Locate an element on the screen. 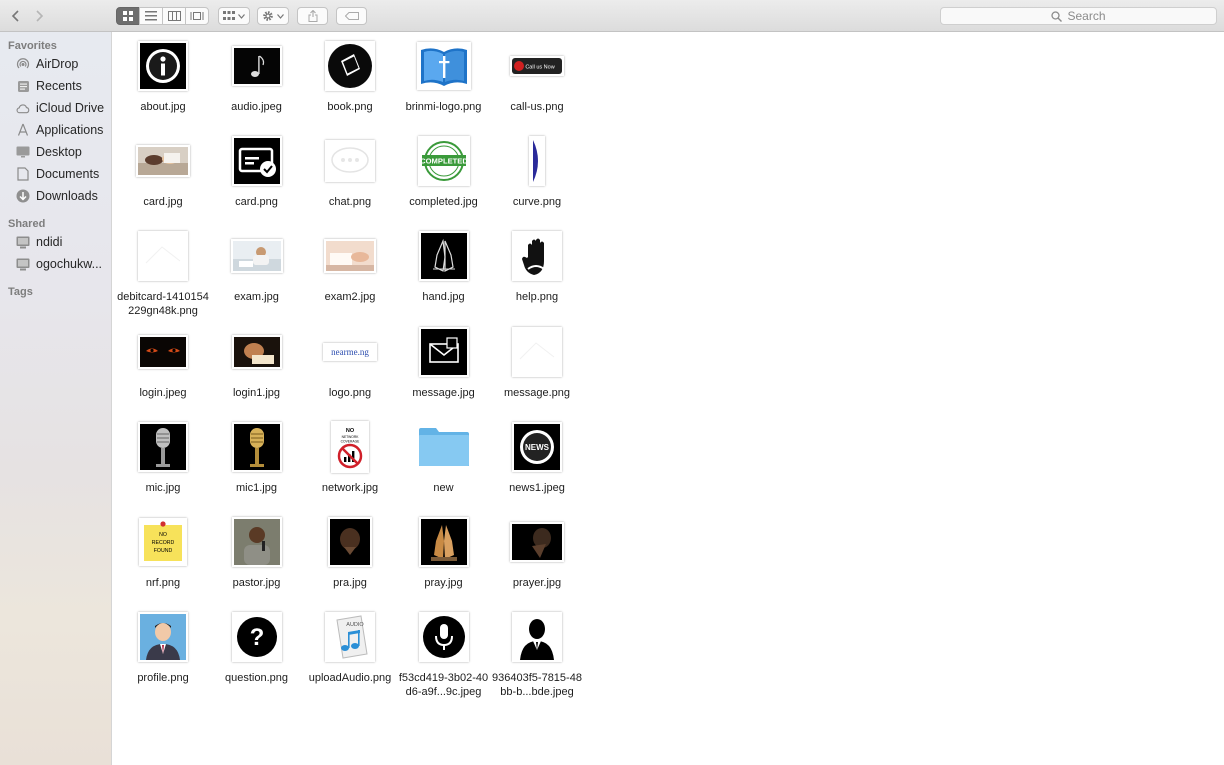 Image resolution: width=1224 pixels, height=765 pixels. file-item: audio.jpeg is located at coordinates (257, 76).